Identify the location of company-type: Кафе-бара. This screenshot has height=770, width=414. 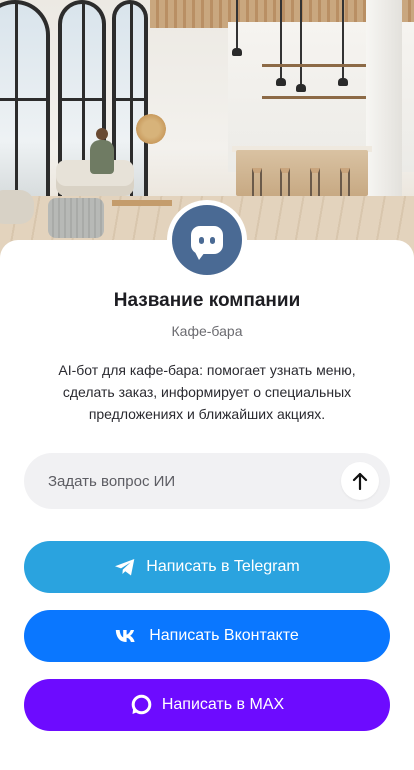
(207, 331).